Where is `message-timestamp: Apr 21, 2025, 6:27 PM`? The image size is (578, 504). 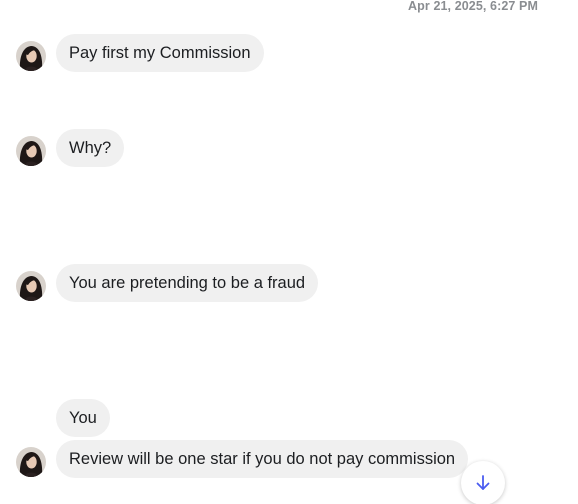 message-timestamp: Apr 21, 2025, 6:27 PM is located at coordinates (473, 6).